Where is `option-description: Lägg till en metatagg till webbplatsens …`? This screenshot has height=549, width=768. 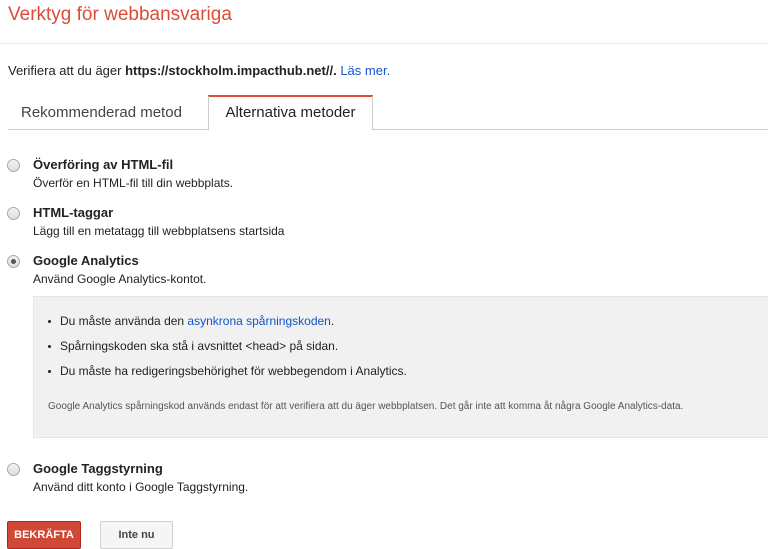
option-description: Lägg till en metatagg till webbplatsens … is located at coordinates (159, 231).